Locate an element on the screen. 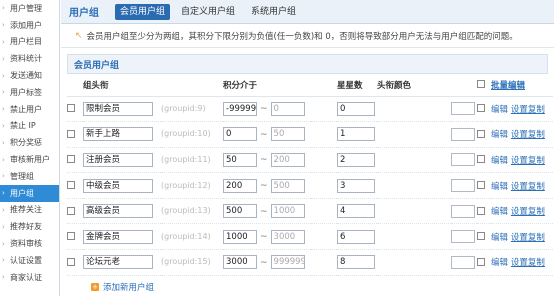 Image resolution: width=554 pixels, height=296 pixels. table-row: 论坛元老 (groupid:15) 3000 ~999999 8 编辑 设置复制 is located at coordinates (310, 262).